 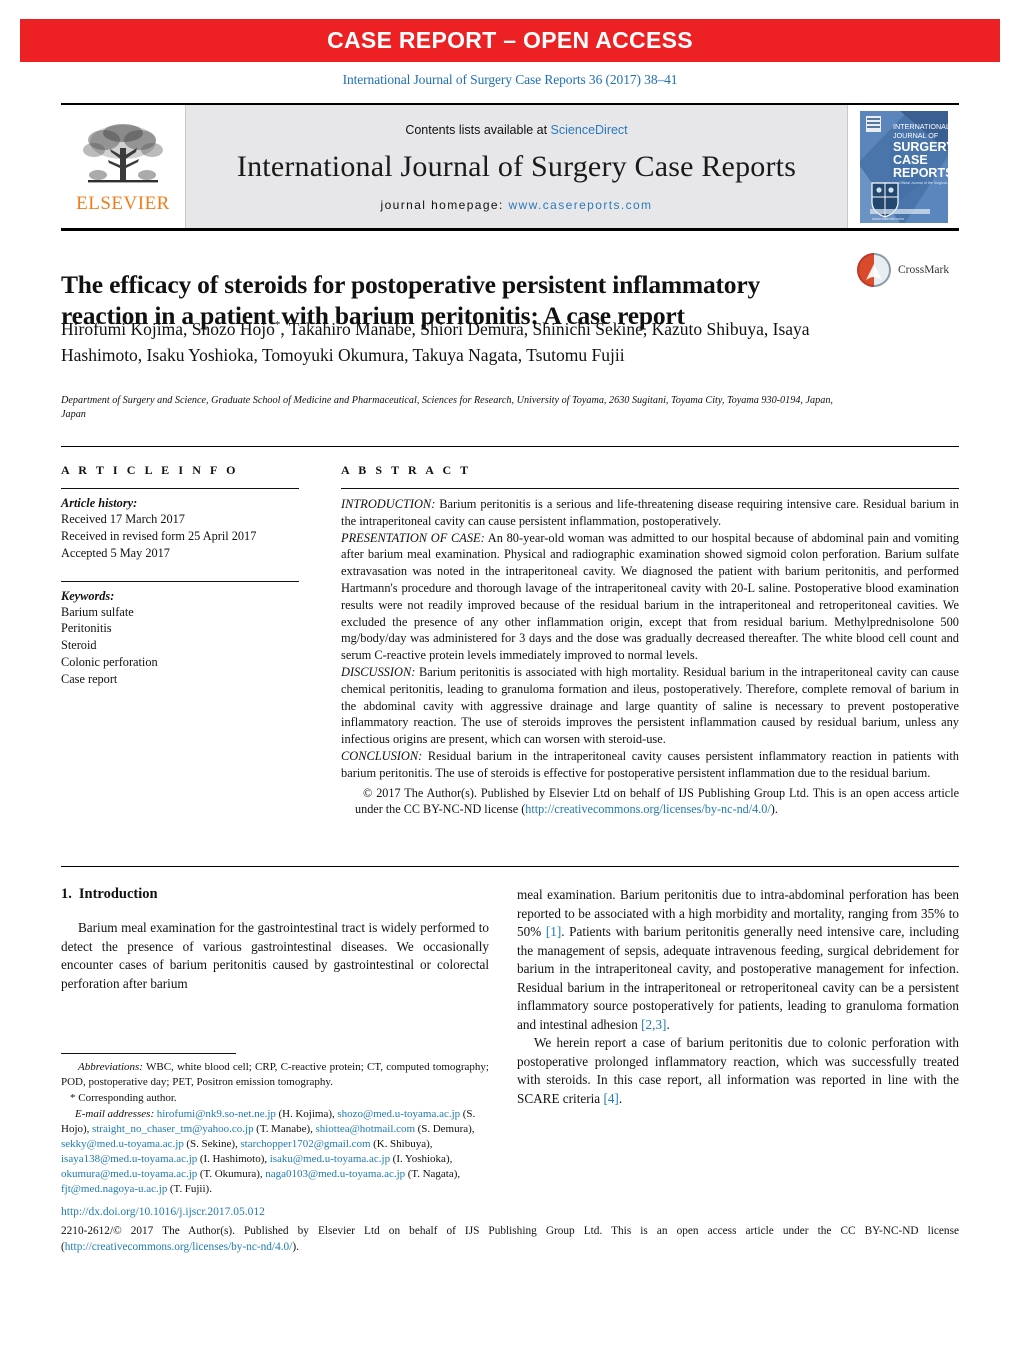 I want to click on article-history-revised: Received in revised form 25 April 2017, so click(x=159, y=535).